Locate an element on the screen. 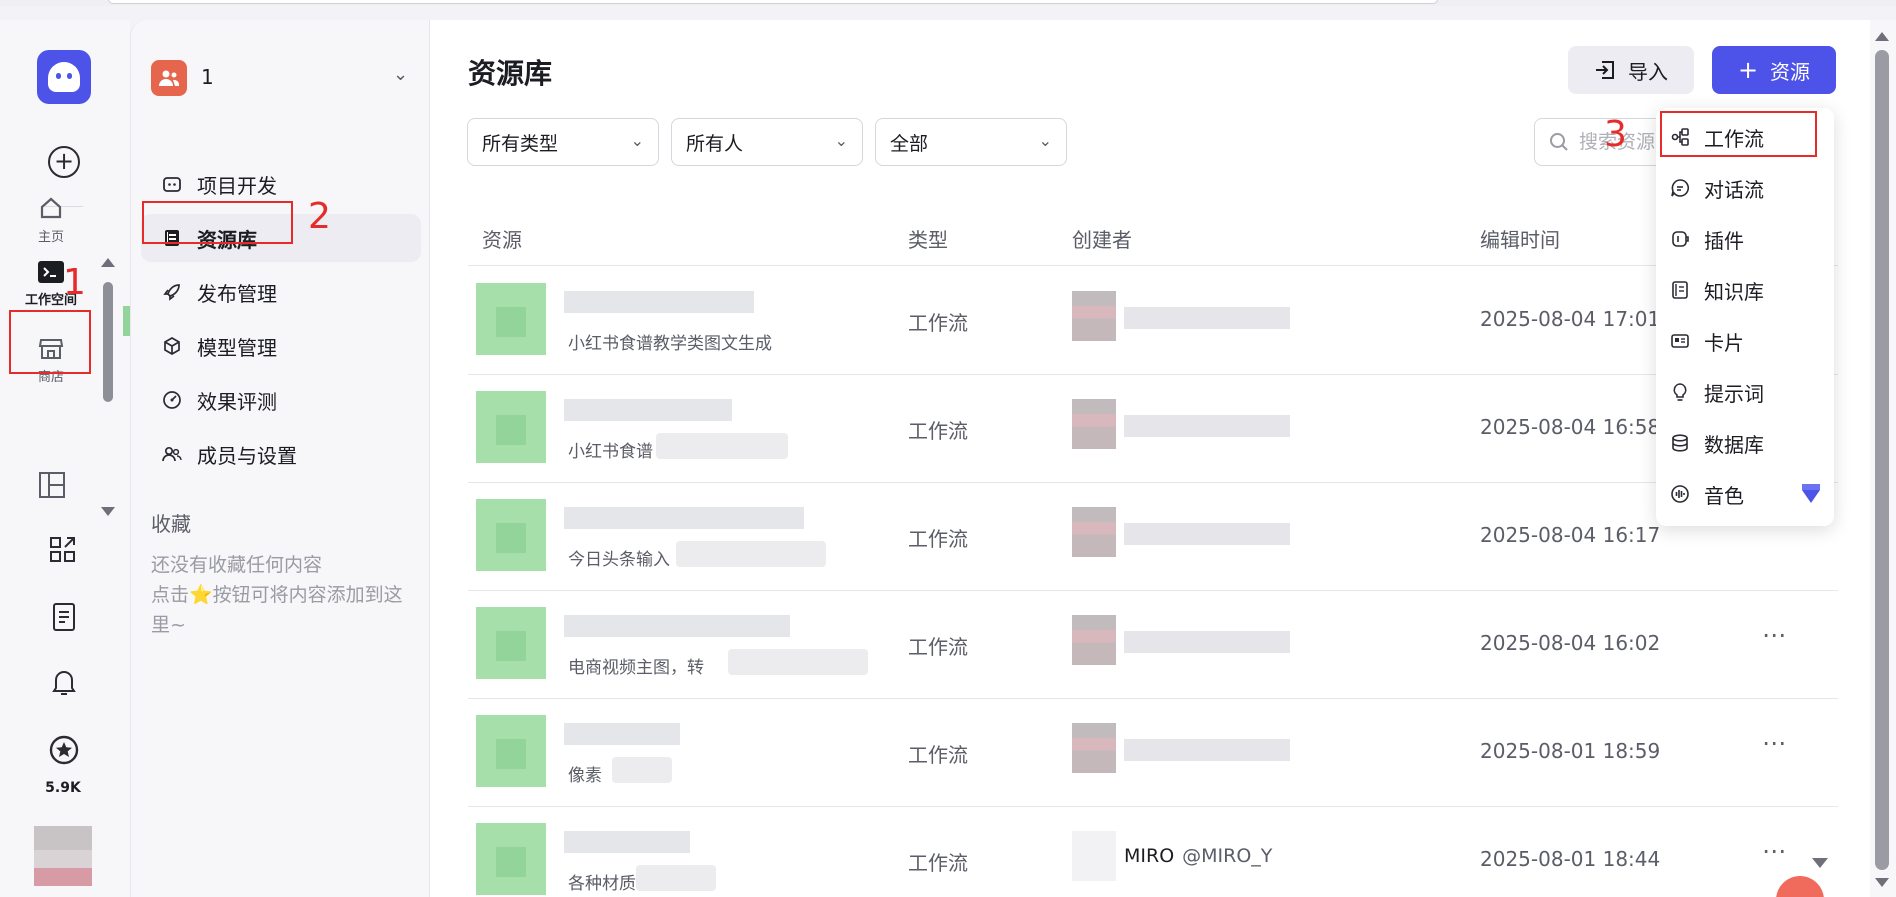 The width and height of the screenshot is (1896, 897). favorites-empty-line-2: 点击⭐按钮可将内容添加到这里~ is located at coordinates (277, 610).